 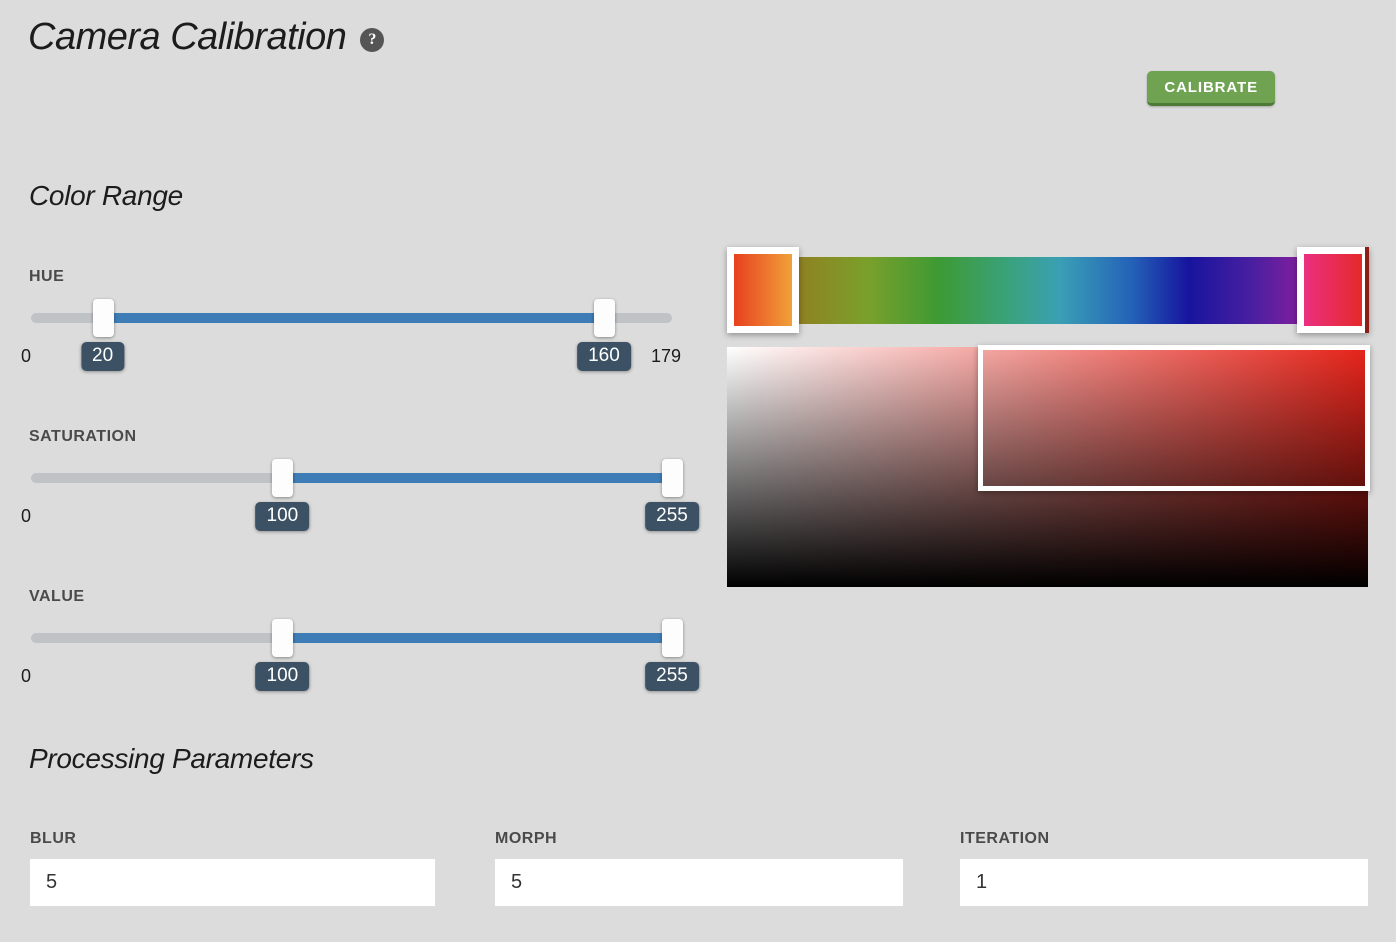 What do you see at coordinates (526, 838) in the screenshot?
I see `param-label-morph: MORPH` at bounding box center [526, 838].